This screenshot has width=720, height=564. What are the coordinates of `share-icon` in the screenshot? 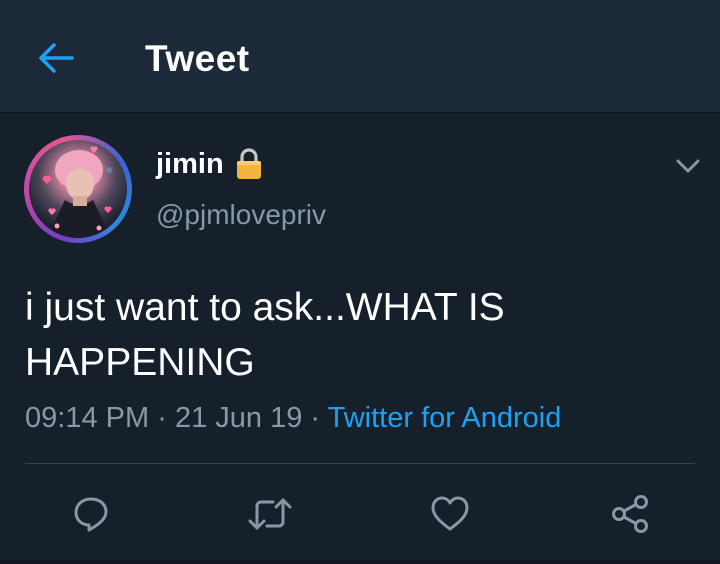 It's located at (630, 514).